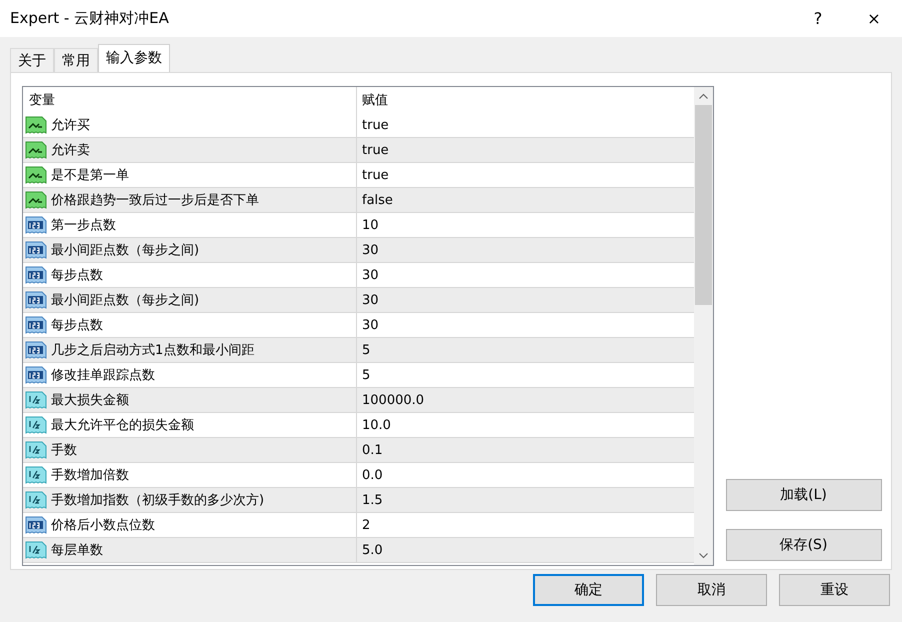 The image size is (902, 622). I want to click on parameter-name: 手数增加倍数, so click(90, 475).